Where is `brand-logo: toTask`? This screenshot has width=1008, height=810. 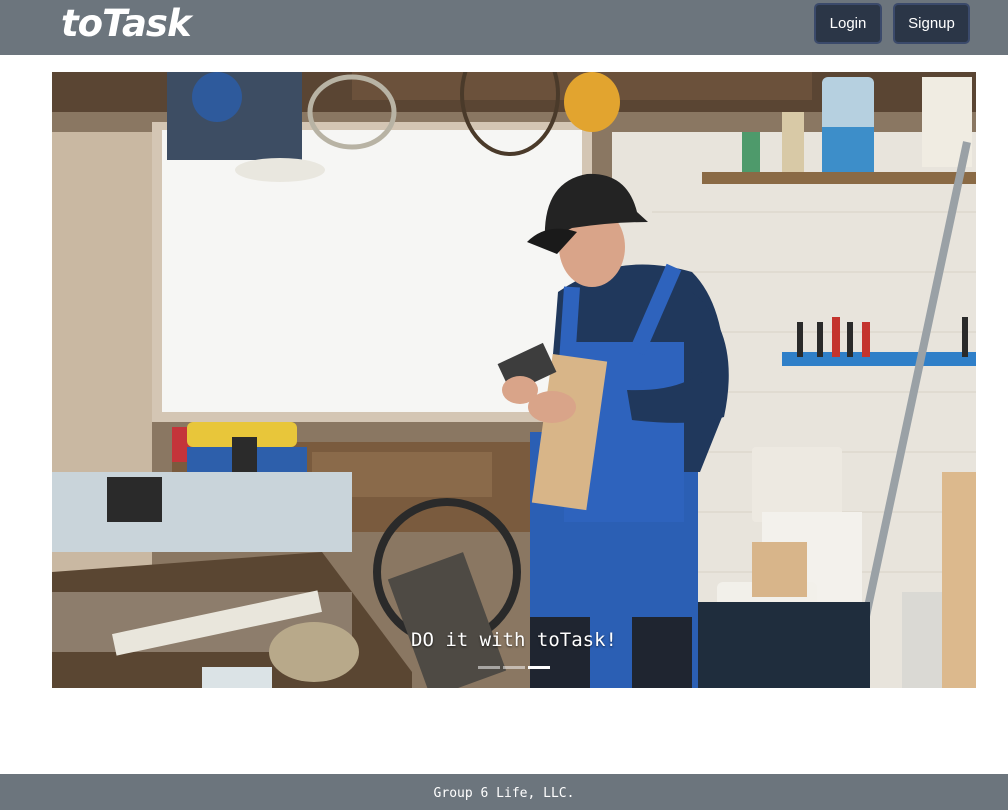
brand-logo: toTask is located at coordinates (126, 24).